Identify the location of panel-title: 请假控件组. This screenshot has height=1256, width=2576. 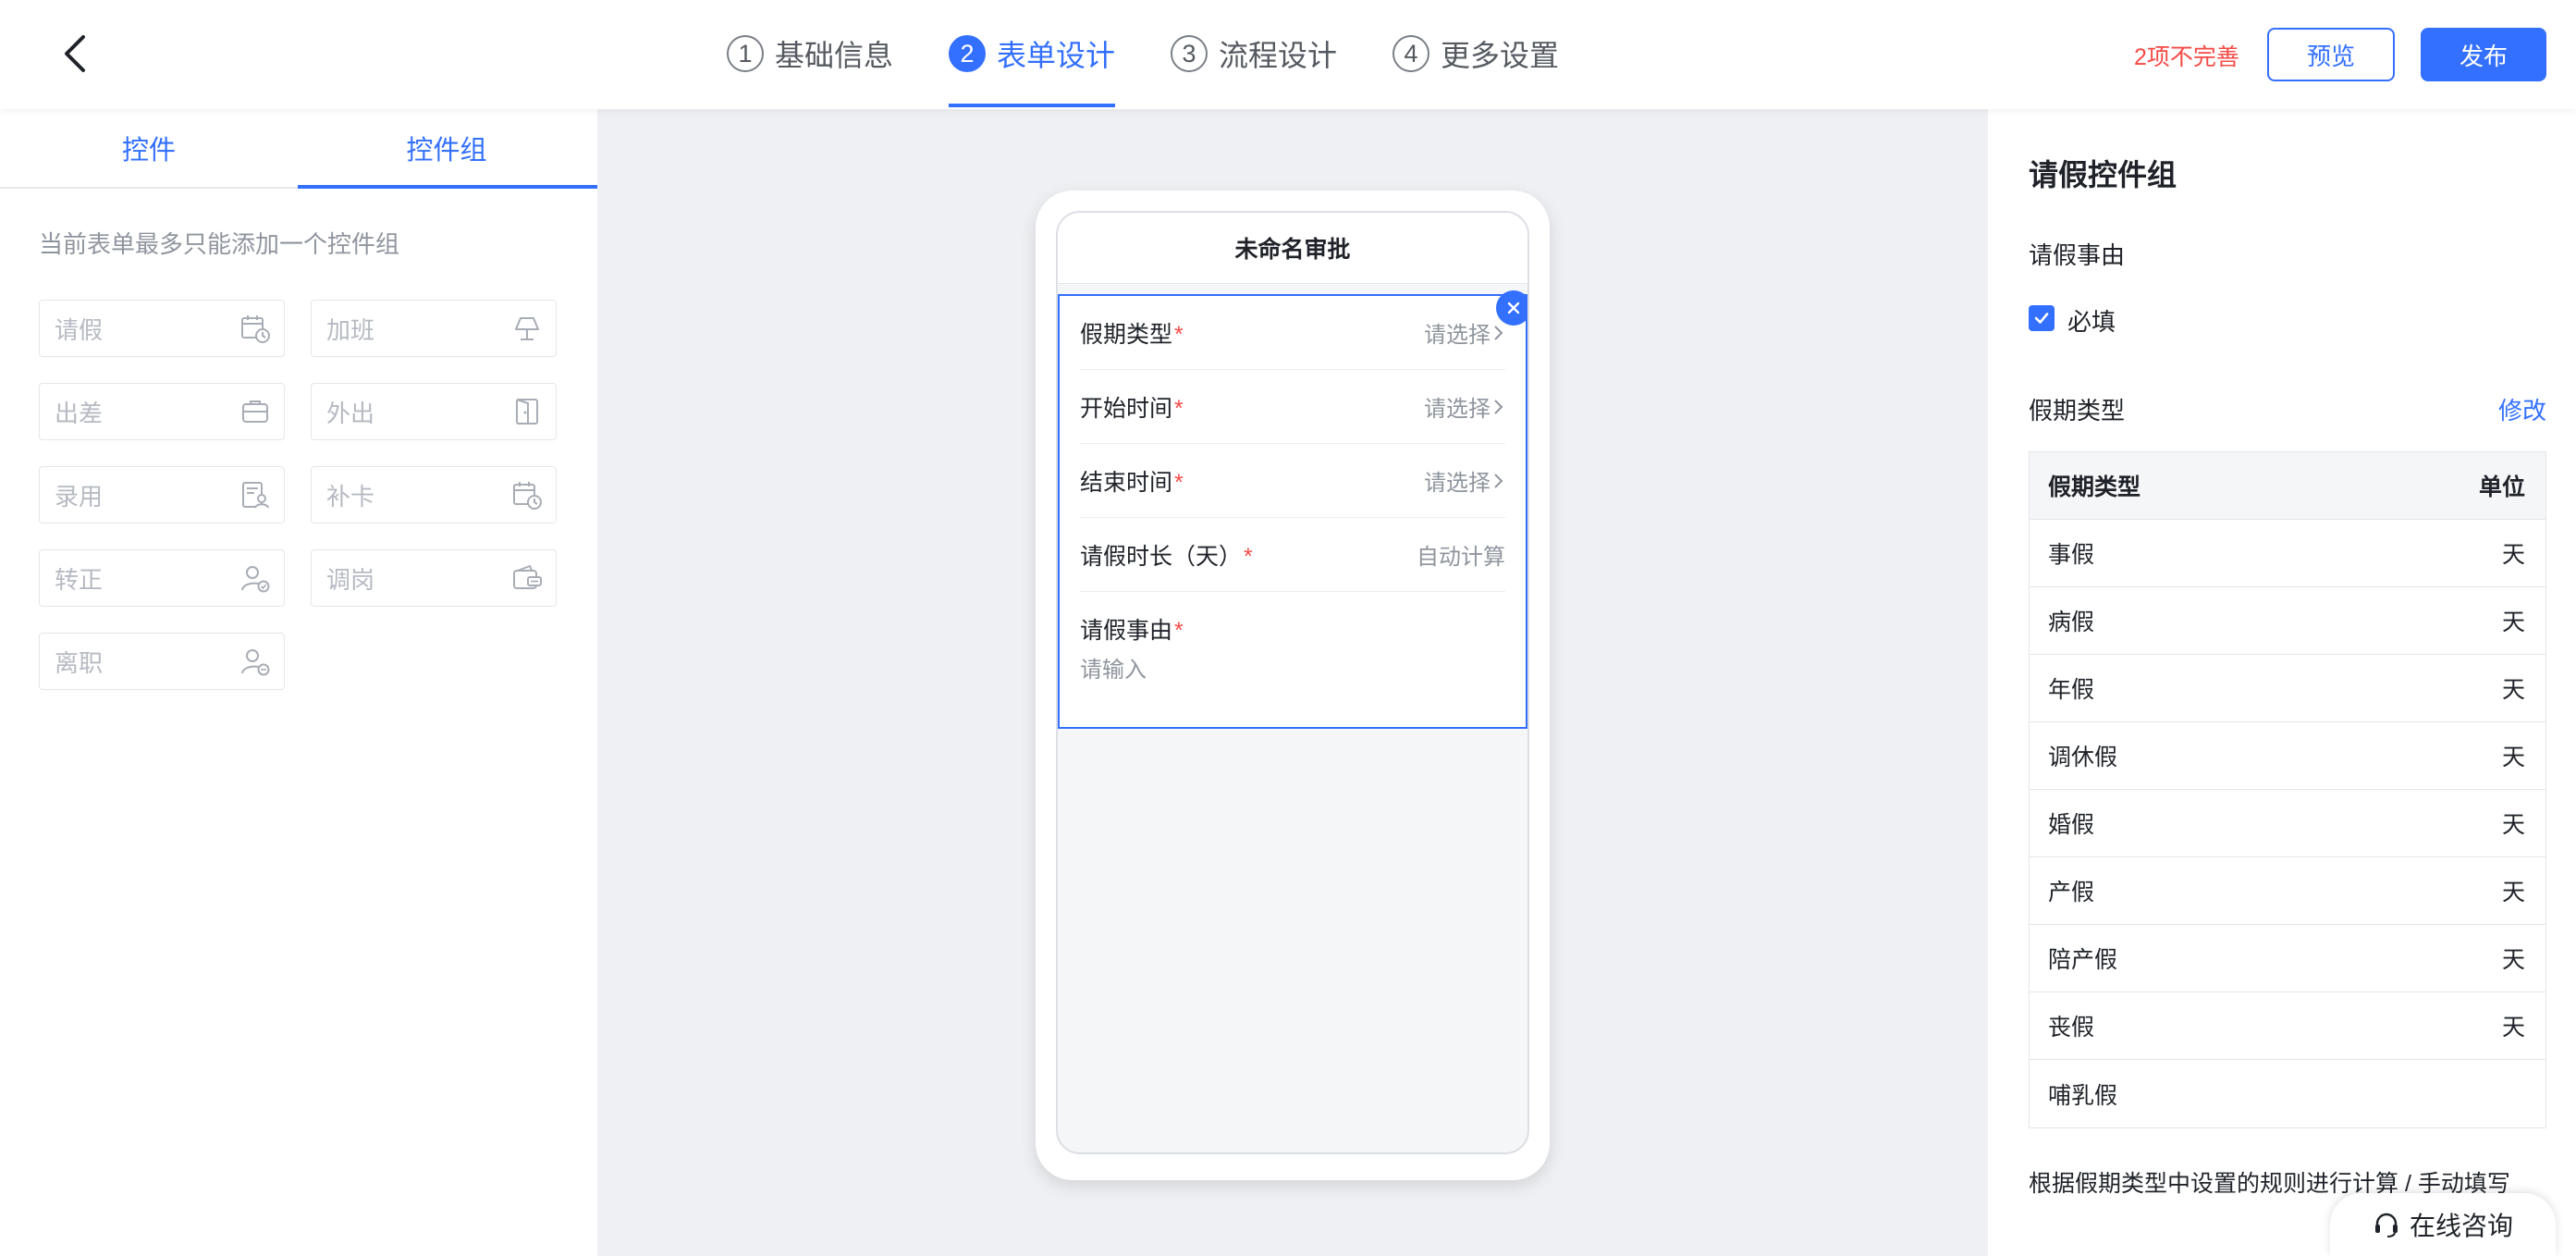
(2103, 174).